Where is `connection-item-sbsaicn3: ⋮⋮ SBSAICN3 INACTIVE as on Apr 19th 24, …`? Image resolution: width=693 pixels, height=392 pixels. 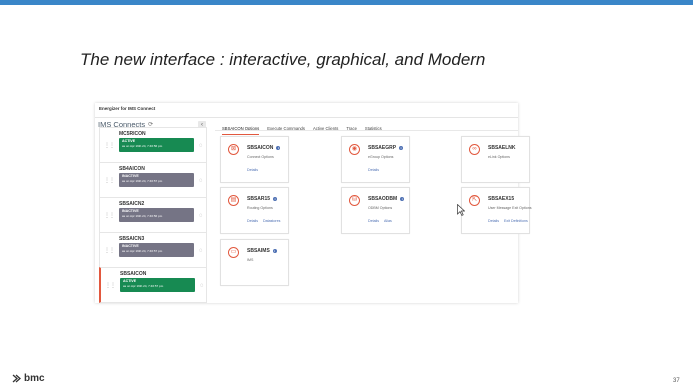
connection-item-sbsaicn3: ⋮⋮ SBSAICN3 INACTIVE as on Apr 19th 24, … is located at coordinates (153, 250).